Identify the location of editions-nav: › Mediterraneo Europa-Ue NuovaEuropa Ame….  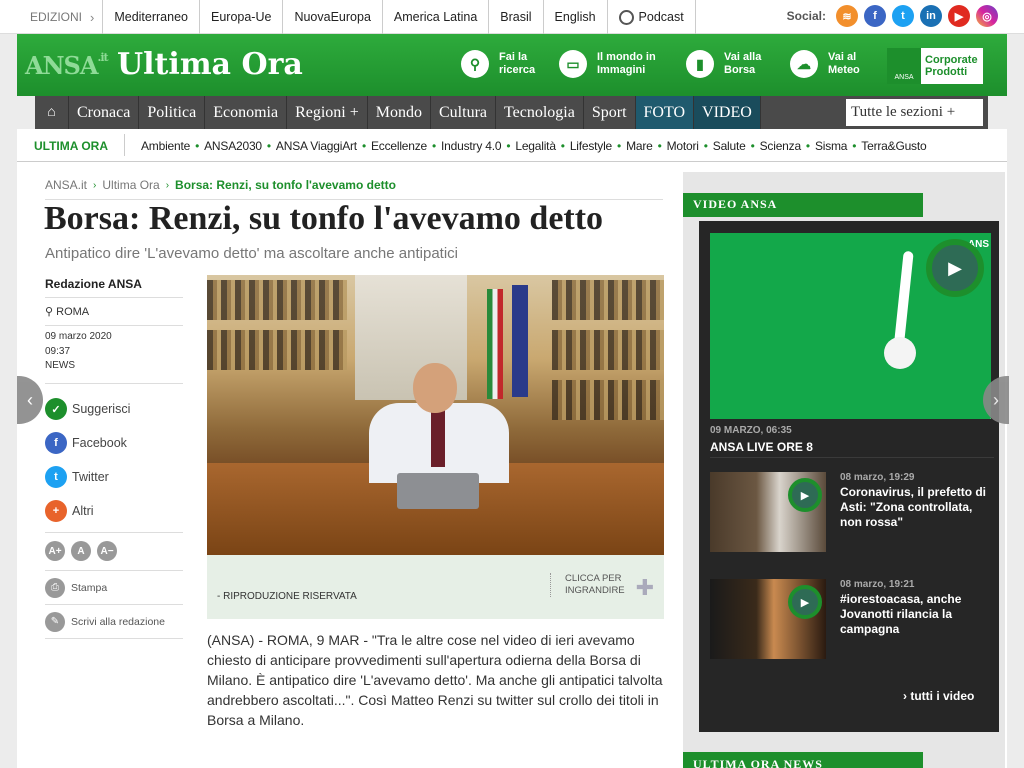
(393, 17).